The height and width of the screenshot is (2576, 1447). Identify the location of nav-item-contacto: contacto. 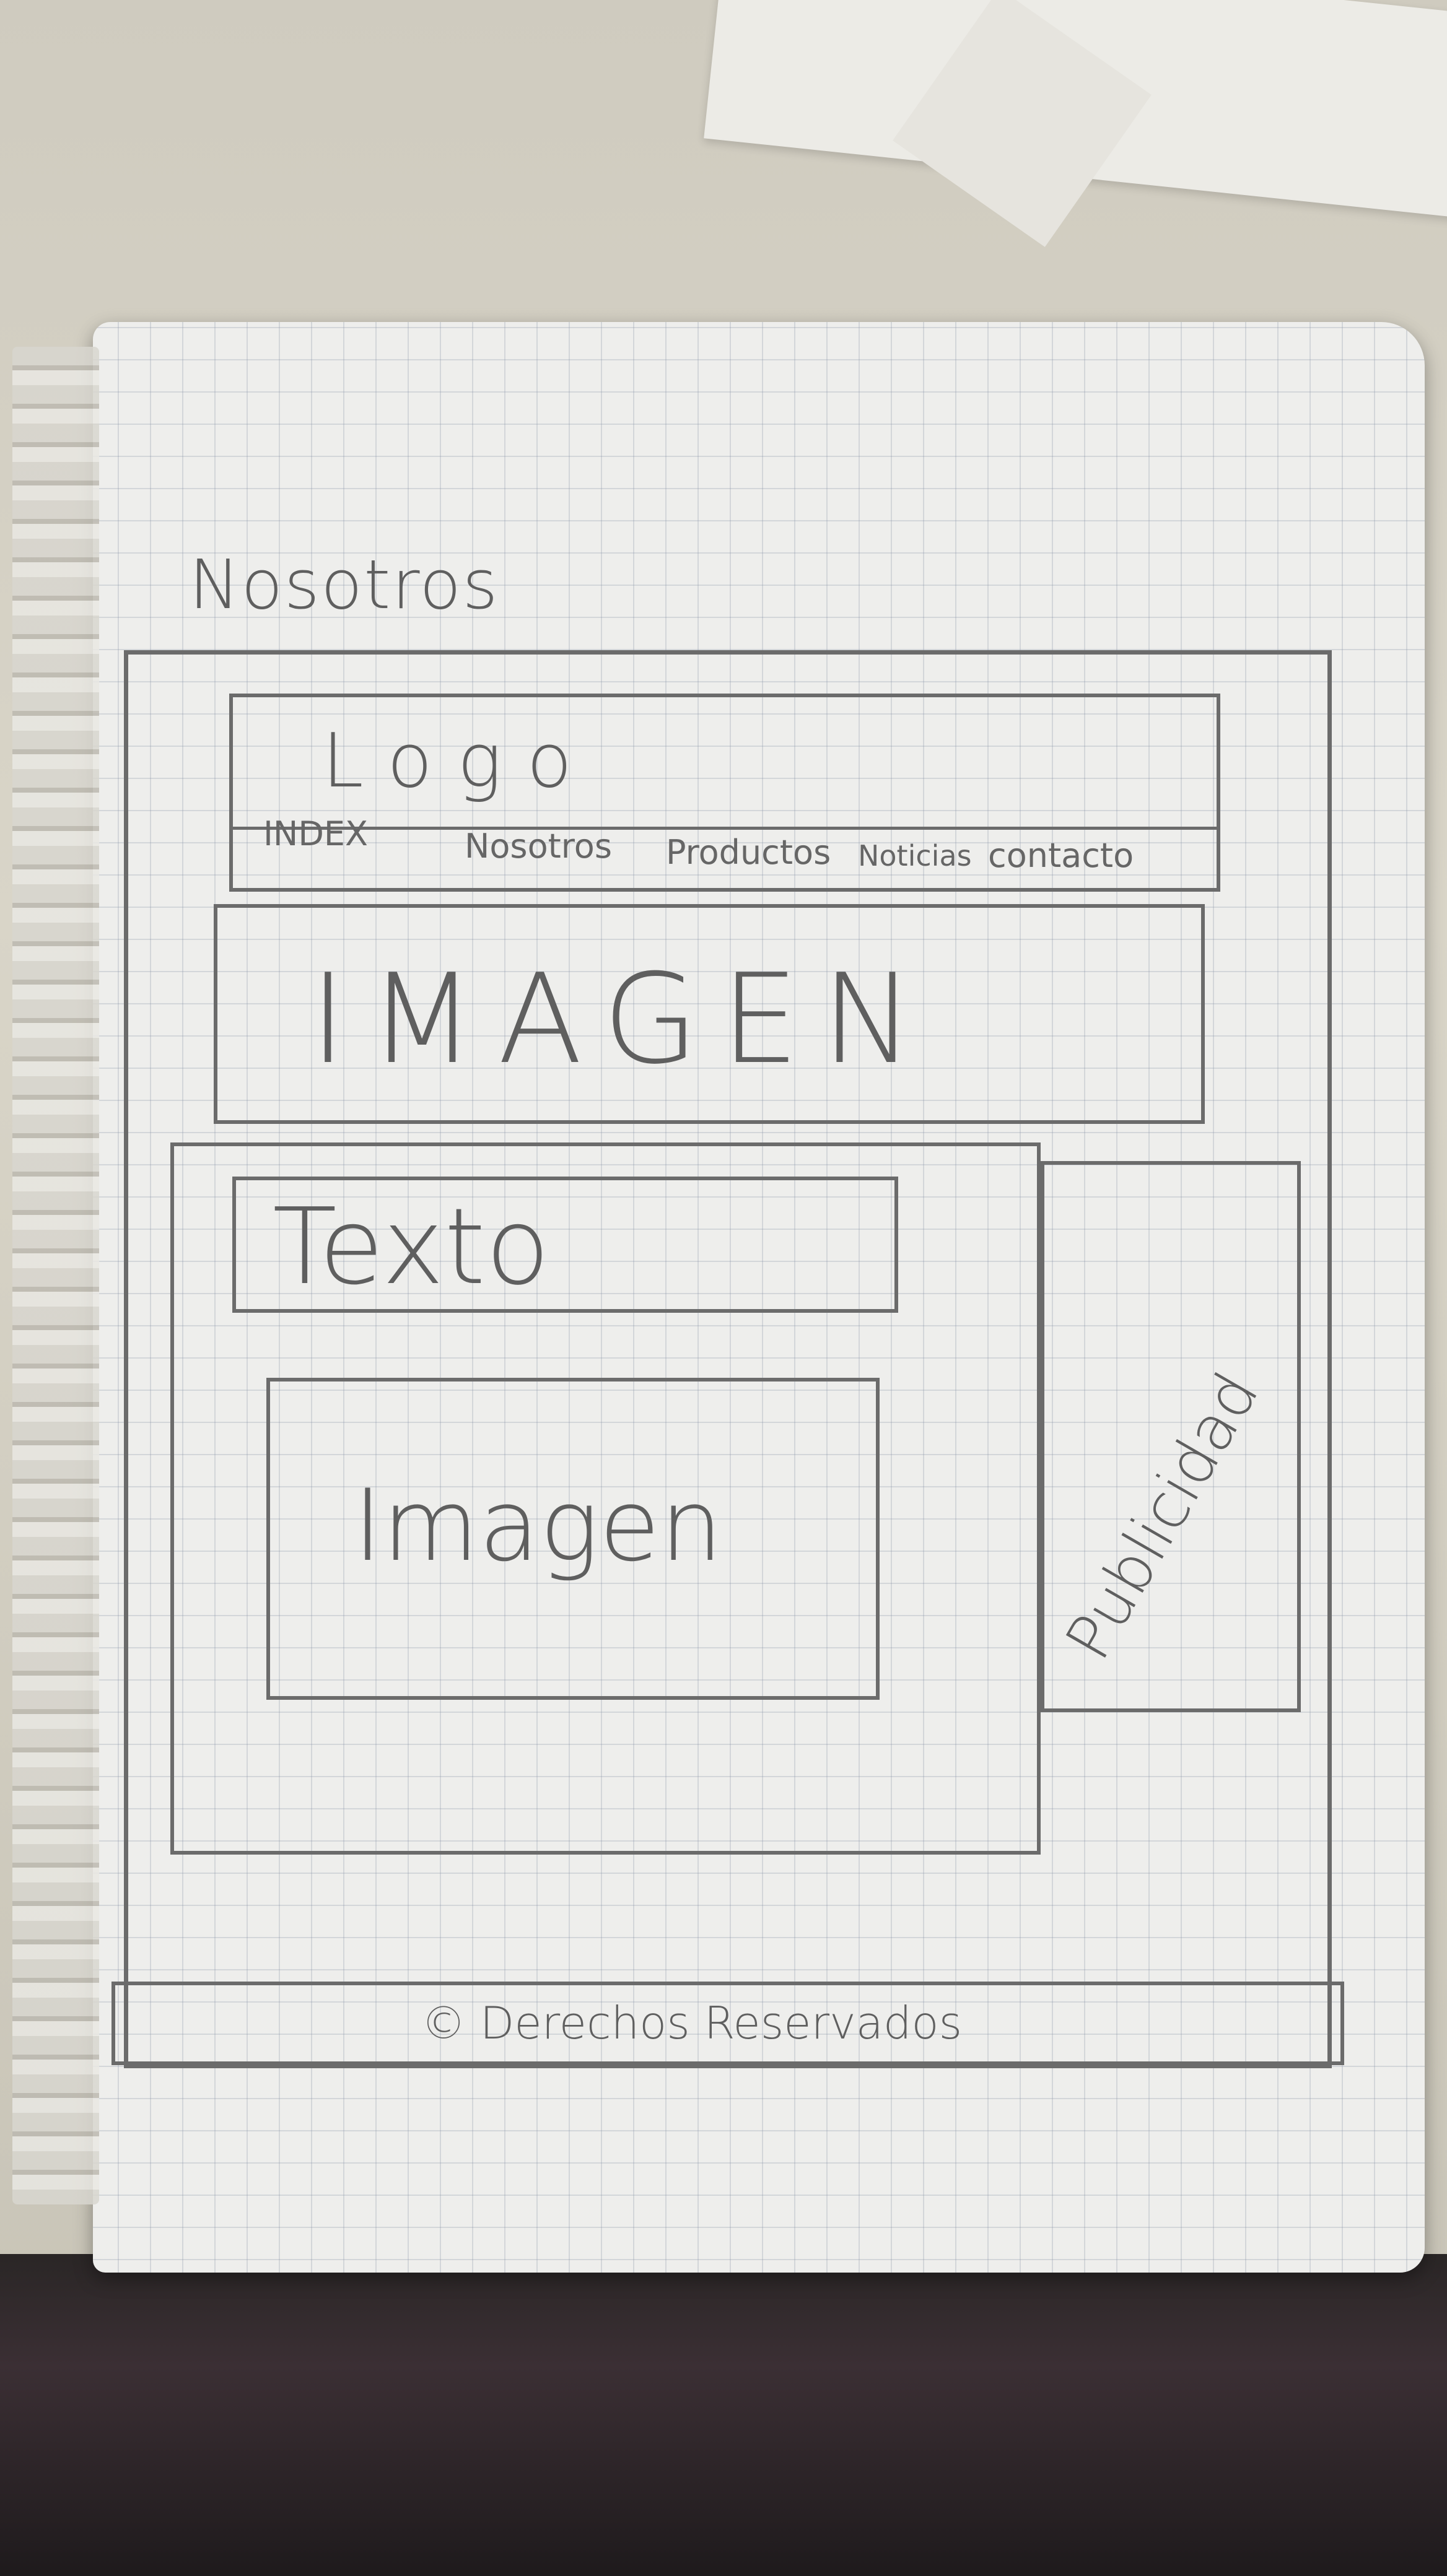
(1061, 855).